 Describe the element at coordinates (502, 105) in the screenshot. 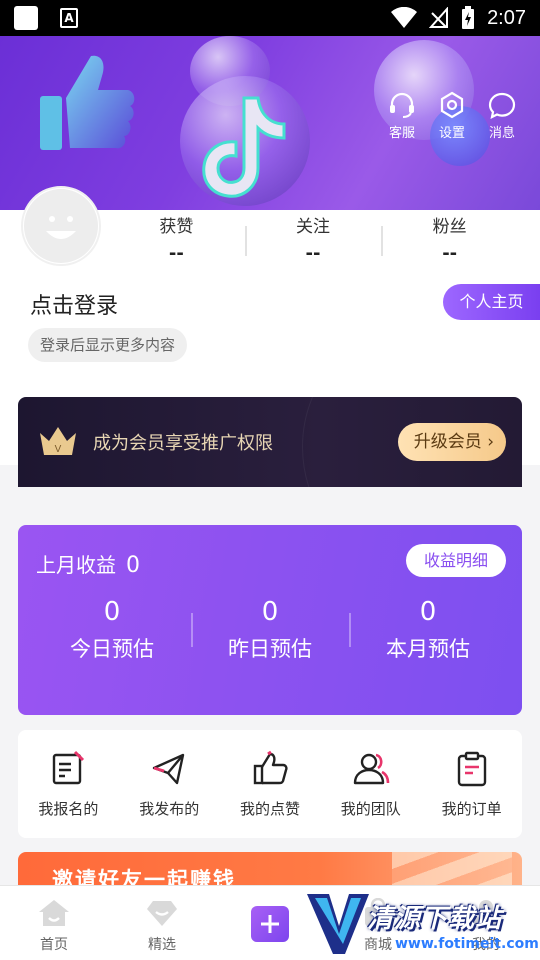

I see `chat-bubble-icon` at that location.